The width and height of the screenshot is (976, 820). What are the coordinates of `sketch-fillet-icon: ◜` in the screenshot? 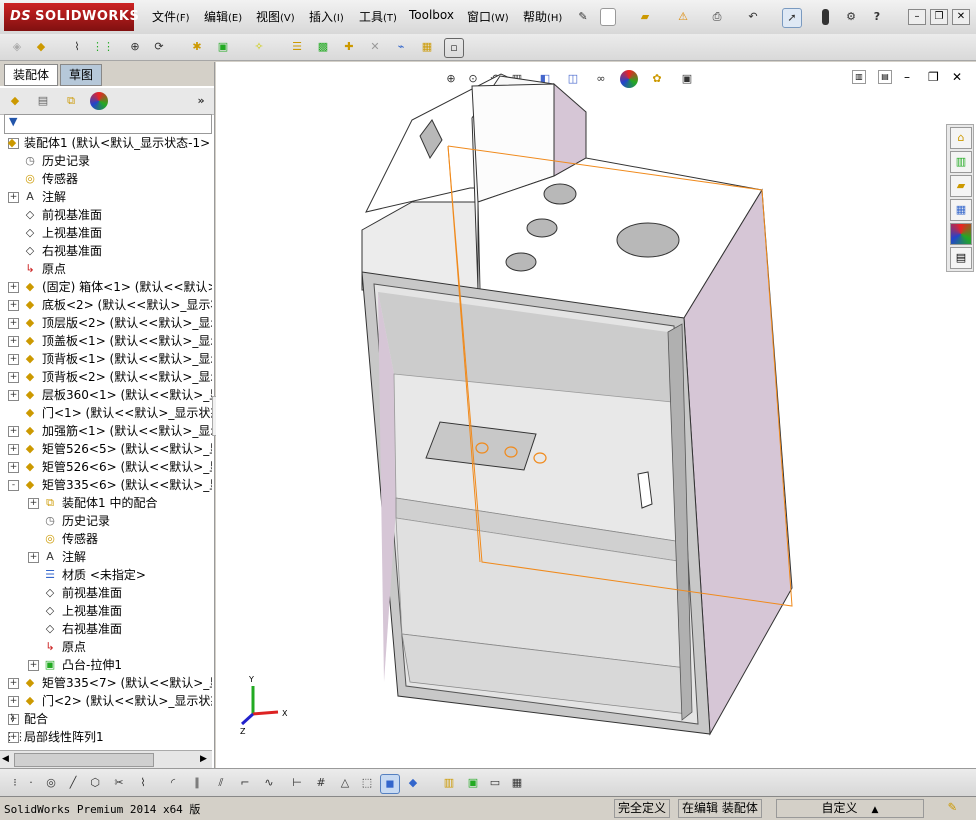 It's located at (173, 783).